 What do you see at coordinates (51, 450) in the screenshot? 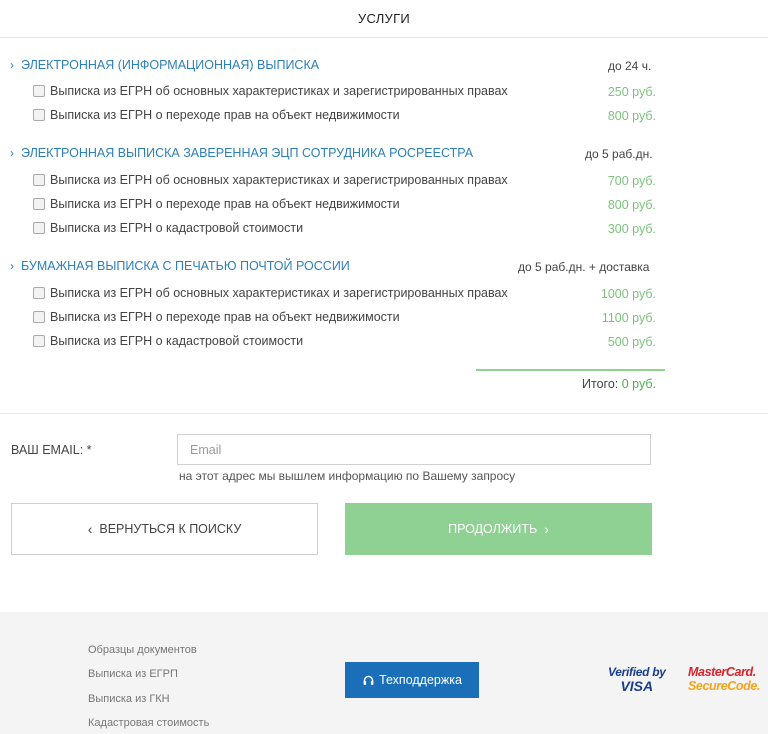
I see `email-label: ВАШ EMAIL: *` at bounding box center [51, 450].